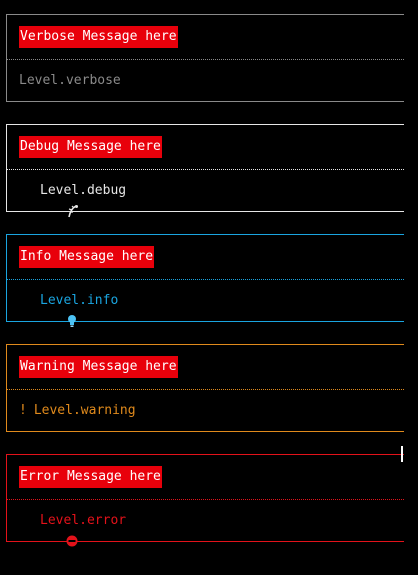  I want to click on log-message: Error Message here, so click(90, 477).